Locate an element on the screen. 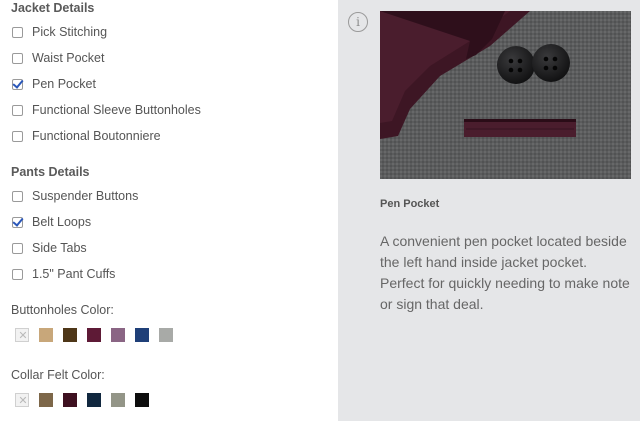 This screenshot has width=640, height=421. option-label: 1.5" Pant Cuffs is located at coordinates (74, 274).